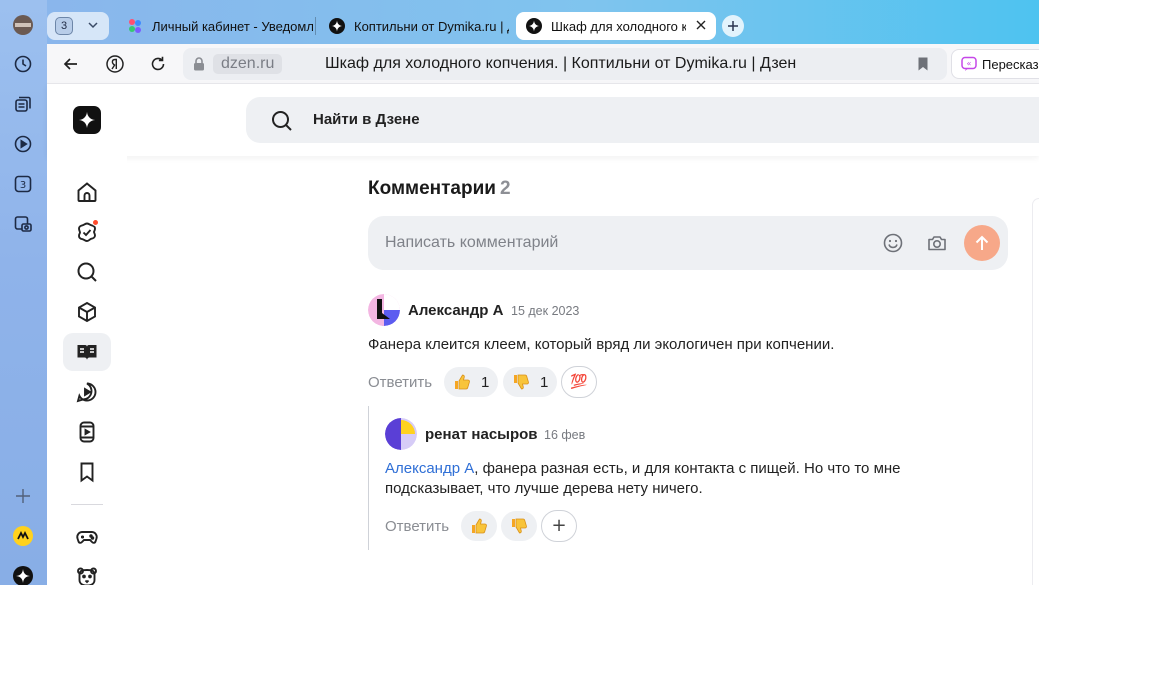 The height and width of the screenshot is (684, 1162). I want to click on site-side-nav, so click(87, 370).